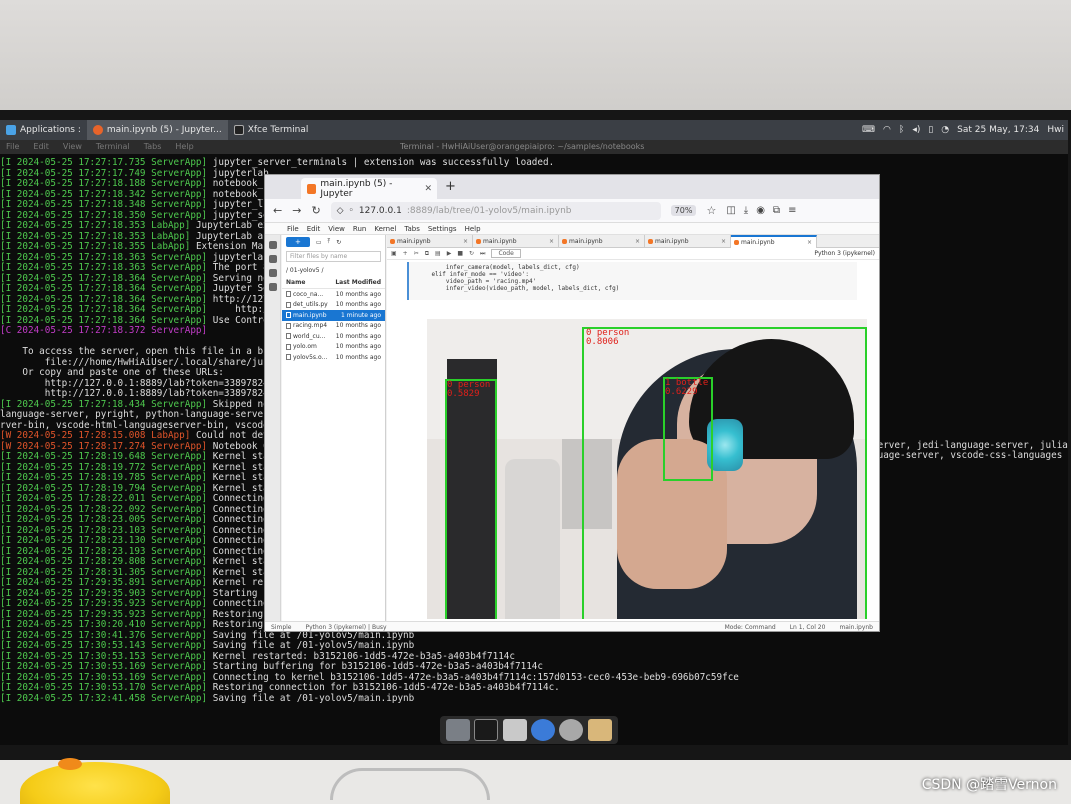 The height and width of the screenshot is (804, 1071). I want to click on jl-menu-file: File, so click(293, 229).